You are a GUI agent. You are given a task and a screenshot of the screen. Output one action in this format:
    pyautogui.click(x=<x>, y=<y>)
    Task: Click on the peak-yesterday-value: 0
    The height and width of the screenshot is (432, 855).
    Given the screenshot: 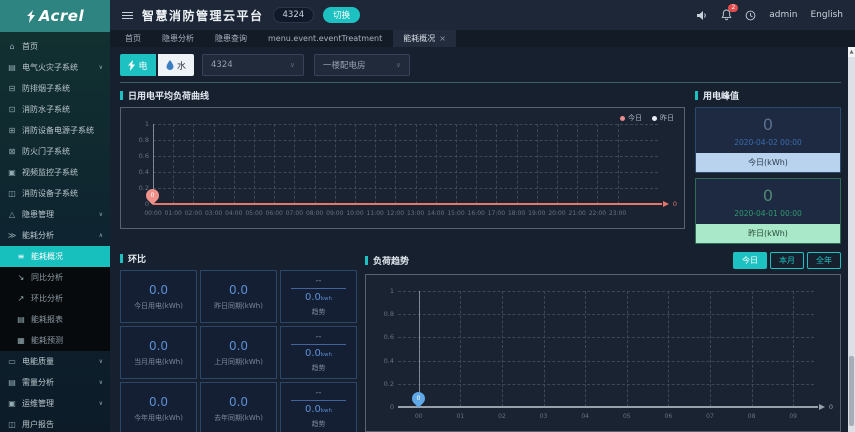 What is the action you would take?
    pyautogui.click(x=768, y=195)
    